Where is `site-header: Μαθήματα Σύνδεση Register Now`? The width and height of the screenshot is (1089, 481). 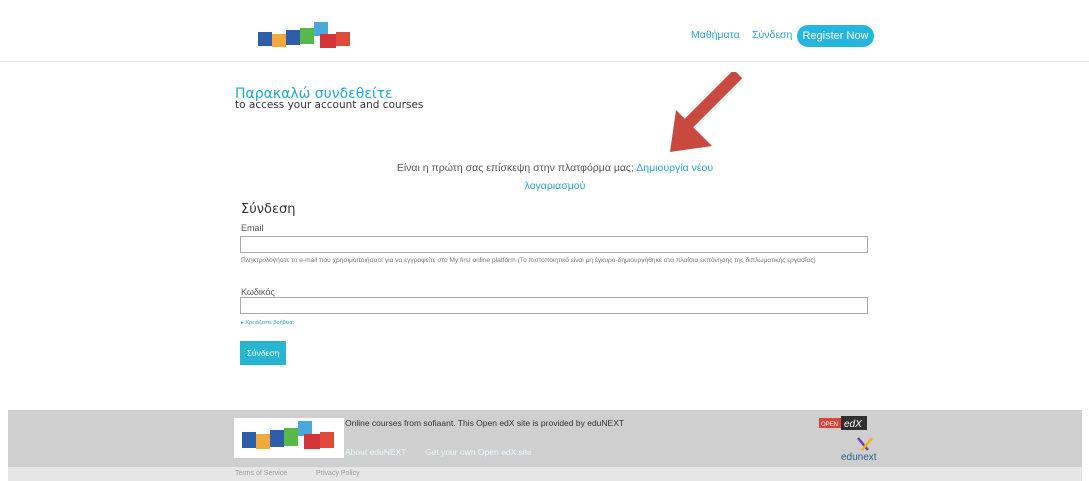
site-header: Μαθήματα Σύνδεση Register Now is located at coordinates (544, 31).